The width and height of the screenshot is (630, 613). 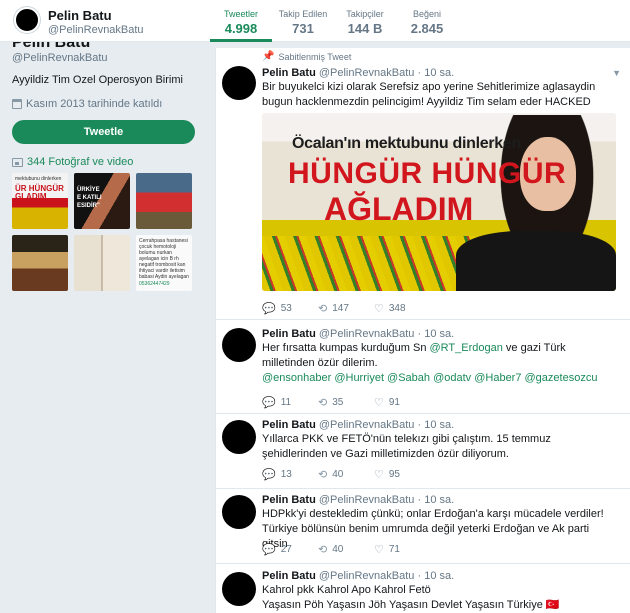 I want to click on like-action: ♡ 95, so click(x=402, y=474).